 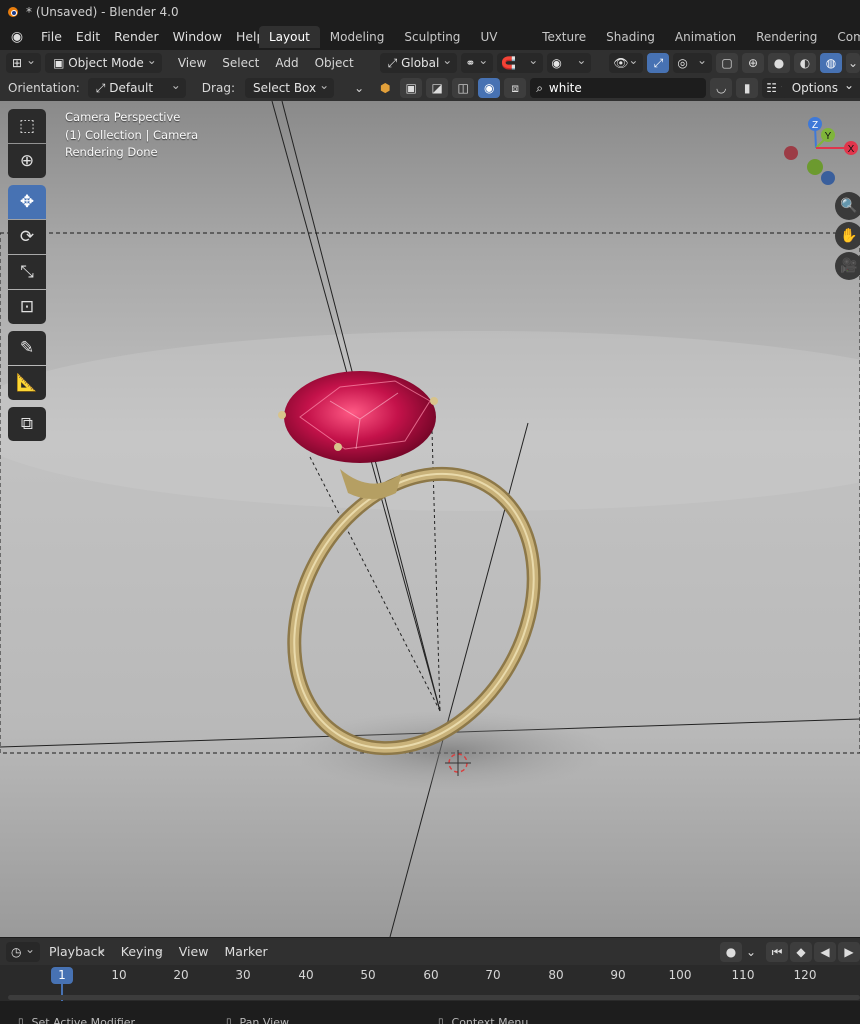 I want to click on shading-material-button: ◐, so click(x=805, y=62).